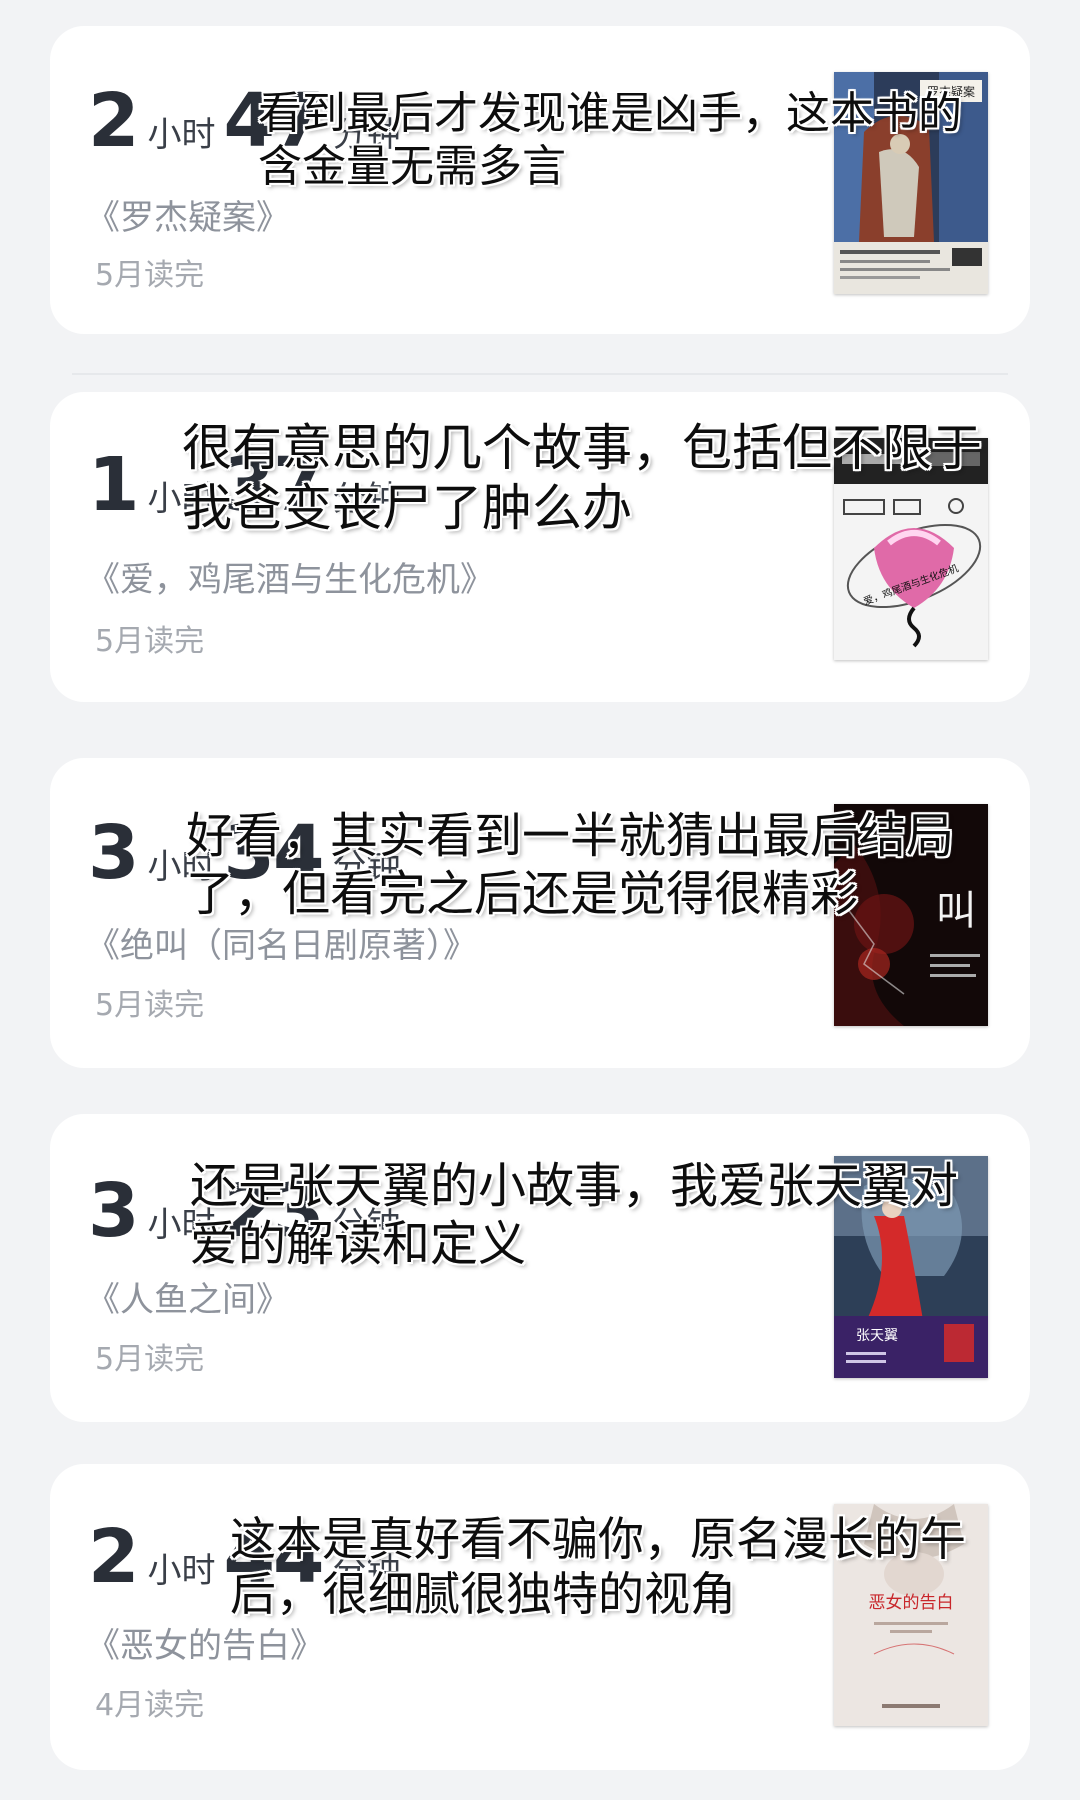 This screenshot has height=1800, width=1080. I want to click on caption-overlay: 很有意思的几个故事，包括但不限于 我爸变丧尸了肿么办, so click(582, 478).